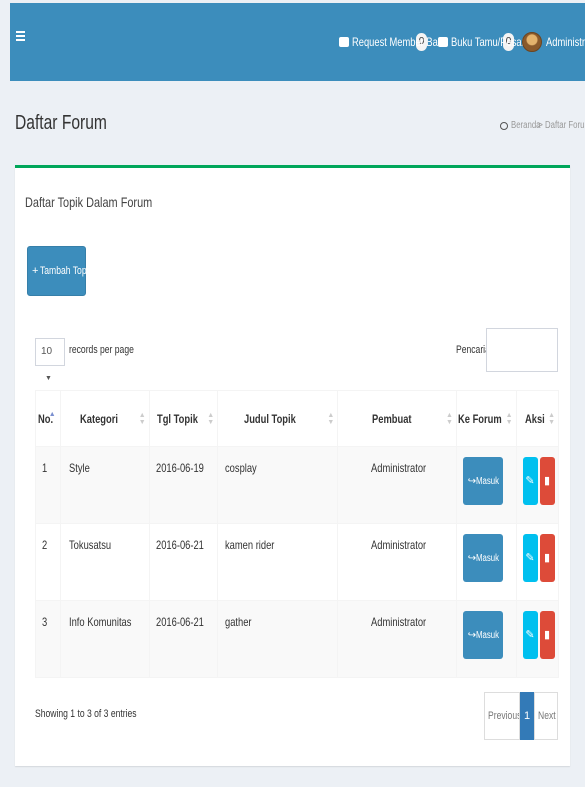 This screenshot has width=585, height=787. I want to click on breadcrumb: Beranda > Daftar Forum, so click(542, 125).